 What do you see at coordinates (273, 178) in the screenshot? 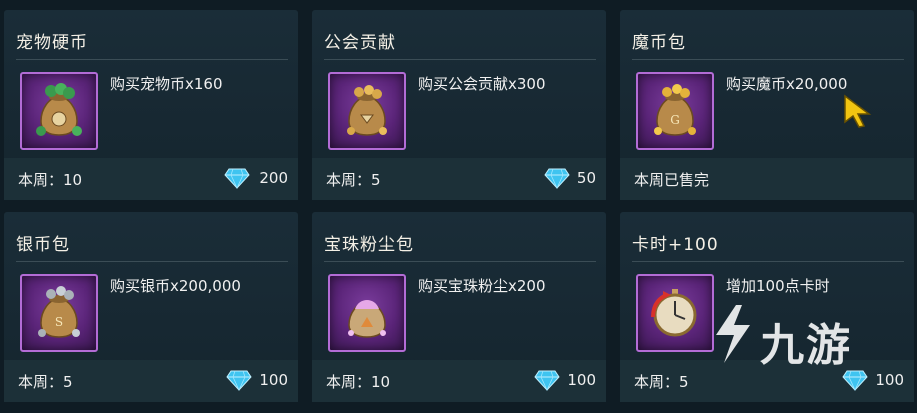
I see `item-price: 200` at bounding box center [273, 178].